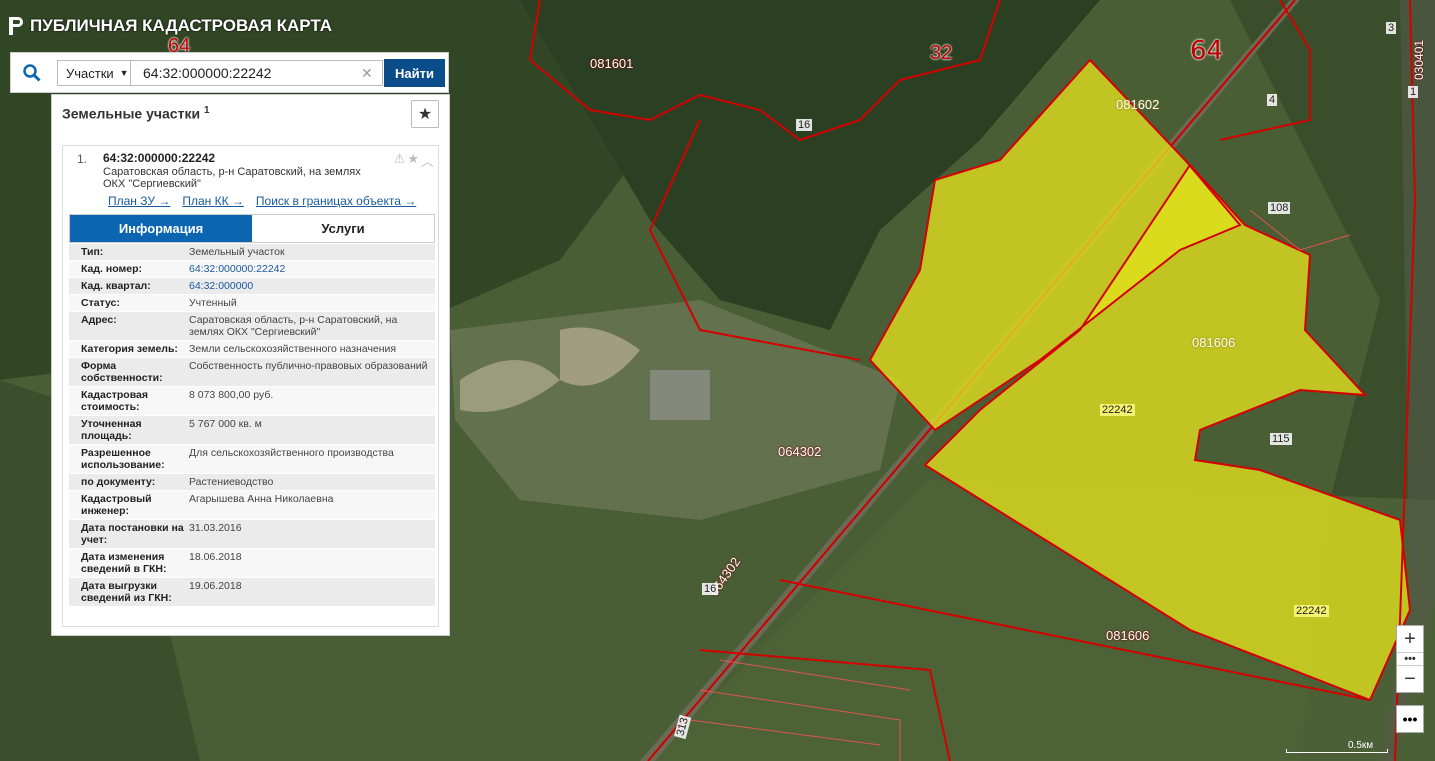 This screenshot has height=761, width=1435. I want to click on info-key: Кад. квартал:, so click(116, 286).